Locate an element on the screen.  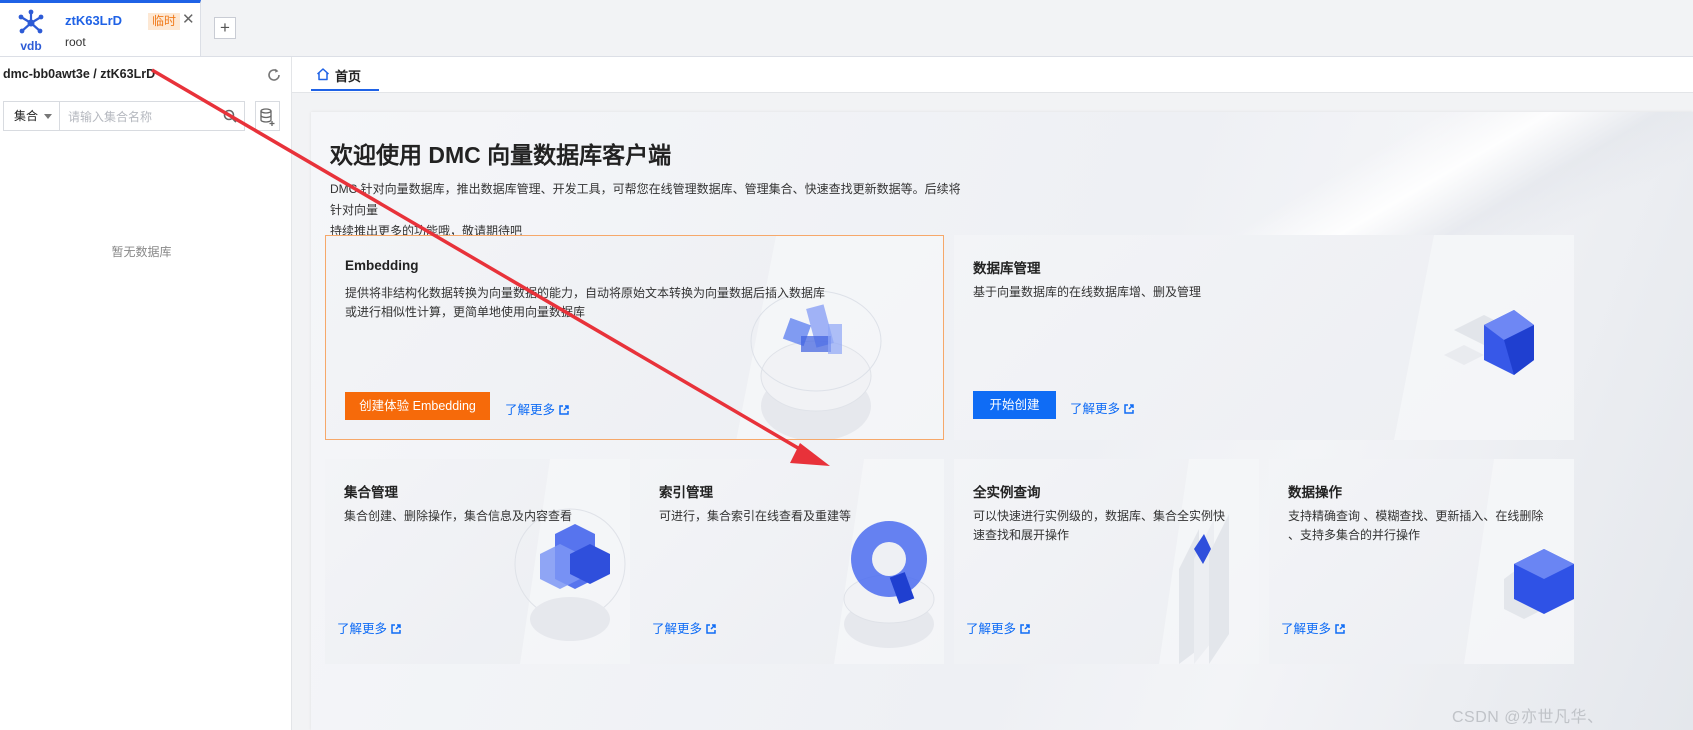
card-desc-line-2: 、支持多集合的并行操作 is located at coordinates (1354, 535).